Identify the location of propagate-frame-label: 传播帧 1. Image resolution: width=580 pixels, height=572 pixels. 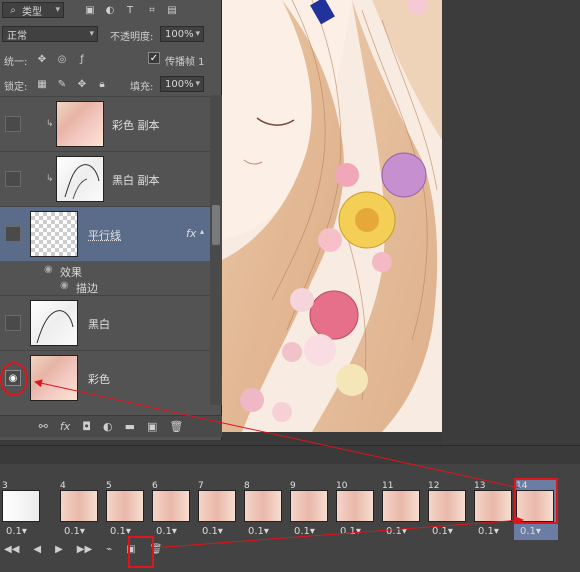
(185, 62).